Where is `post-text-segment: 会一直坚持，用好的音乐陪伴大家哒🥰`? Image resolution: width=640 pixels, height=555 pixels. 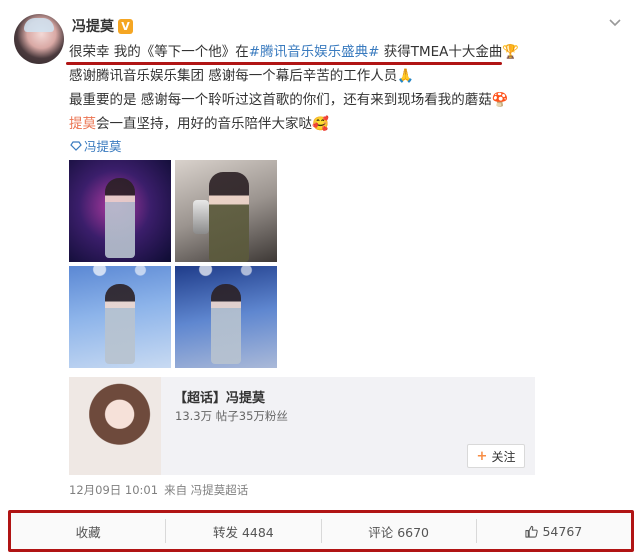
post-text-segment: 会一直坚持，用好的音乐陪伴大家哒🥰 is located at coordinates (212, 124).